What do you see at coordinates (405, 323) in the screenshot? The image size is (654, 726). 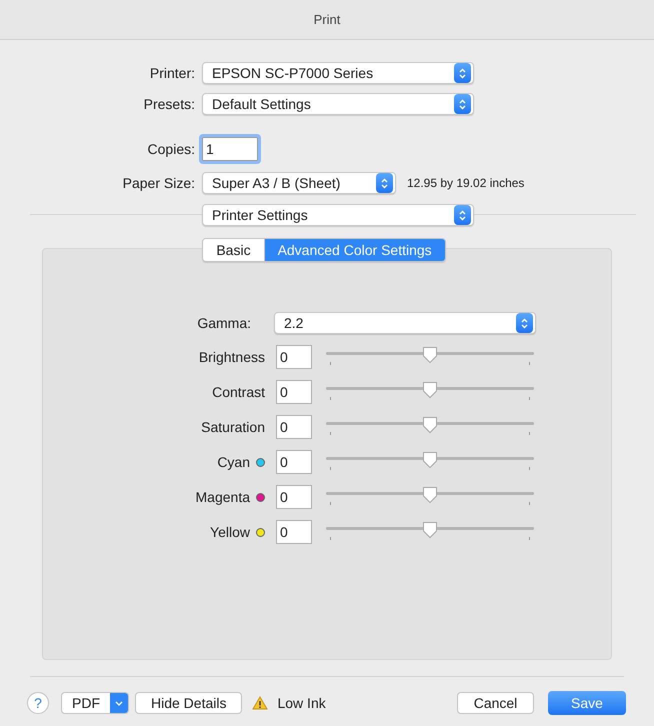 I see `gamma-popup: 2.2` at bounding box center [405, 323].